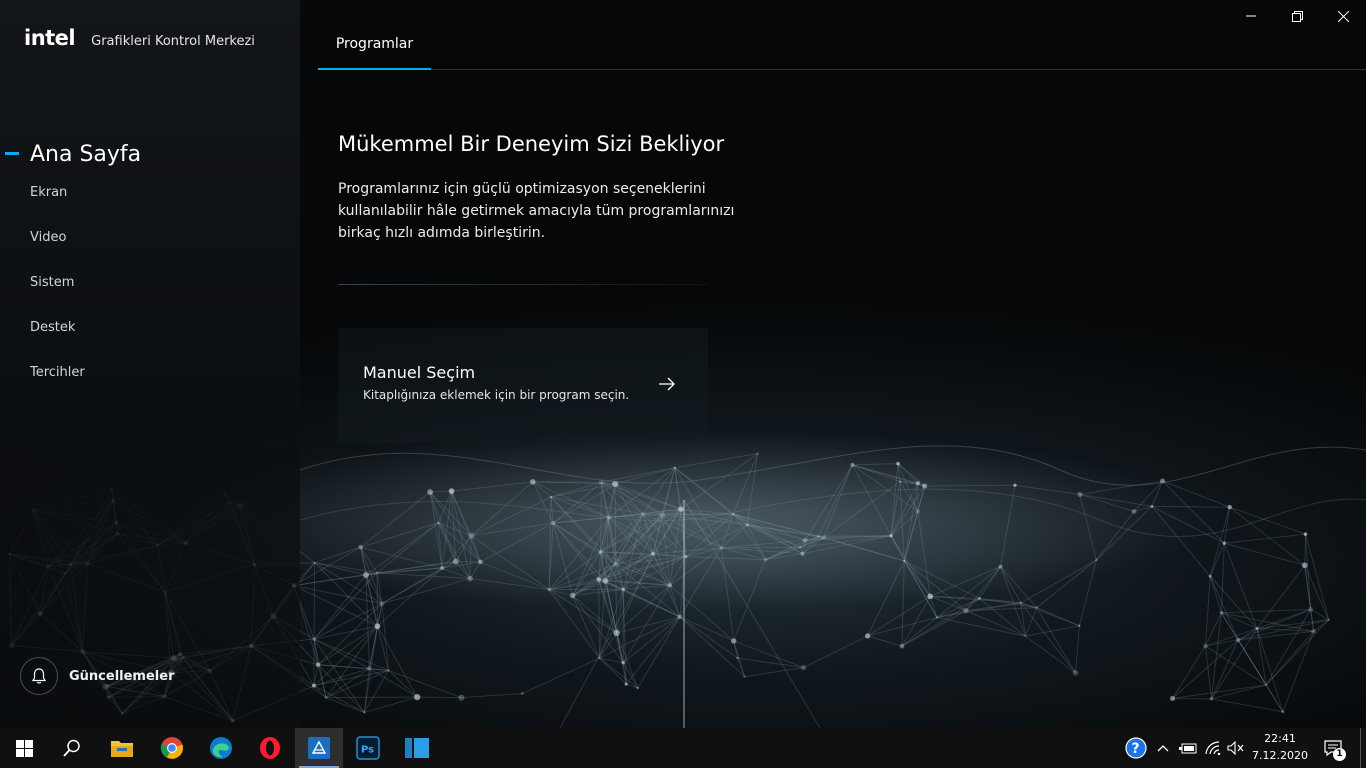  I want to click on bell-icon, so click(39, 676).